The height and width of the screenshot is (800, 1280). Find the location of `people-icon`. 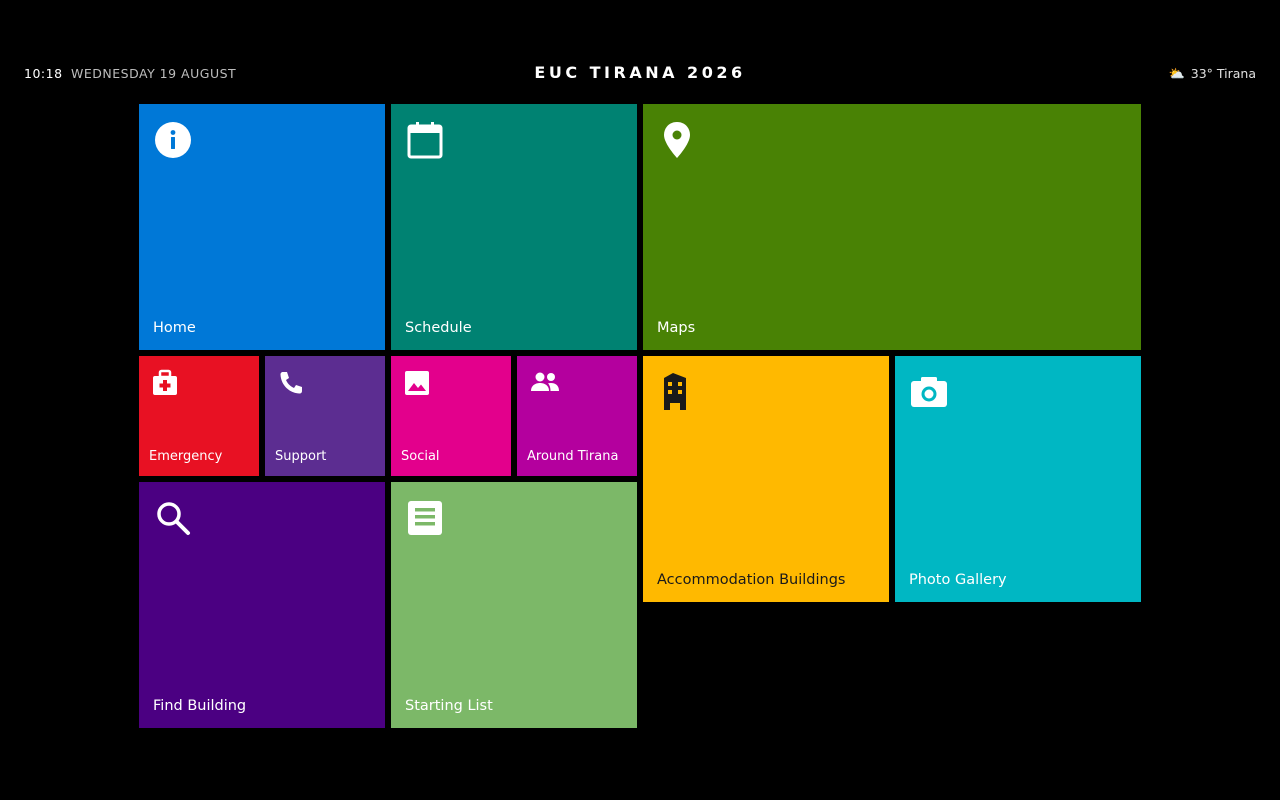

people-icon is located at coordinates (545, 385).